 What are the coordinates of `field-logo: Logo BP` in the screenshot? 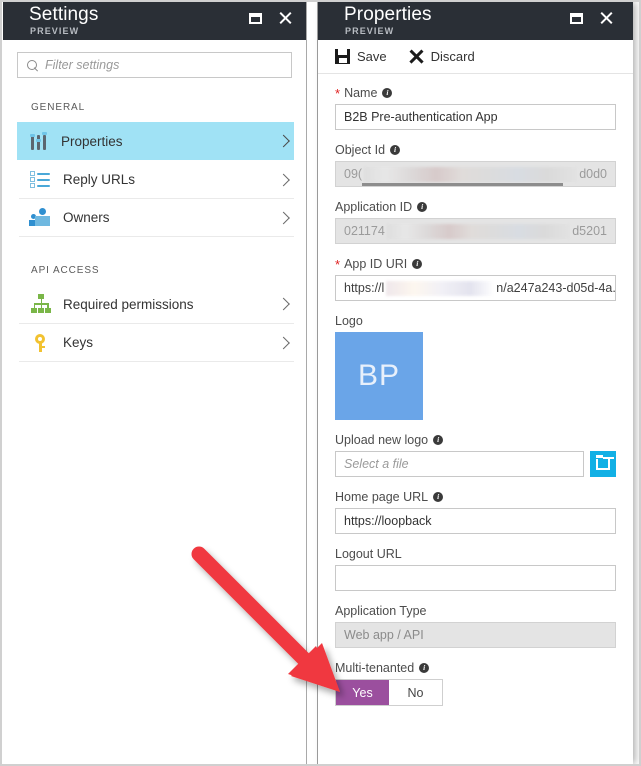 It's located at (475, 367).